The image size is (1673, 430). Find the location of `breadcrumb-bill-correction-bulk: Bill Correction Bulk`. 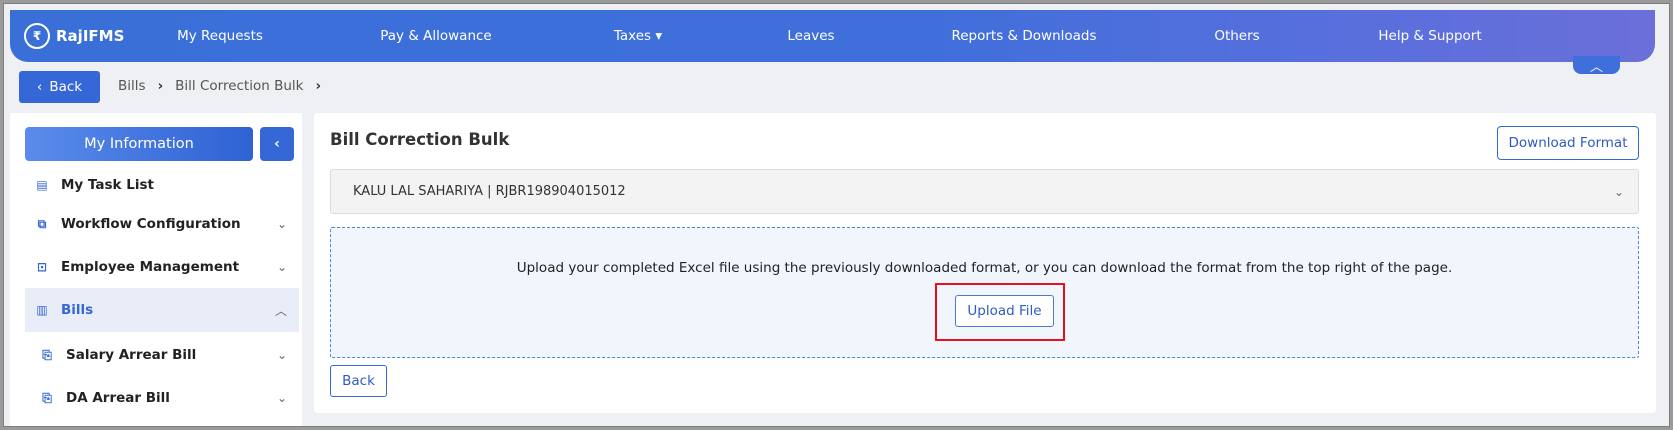

breadcrumb-bill-correction-bulk: Bill Correction Bulk is located at coordinates (239, 86).